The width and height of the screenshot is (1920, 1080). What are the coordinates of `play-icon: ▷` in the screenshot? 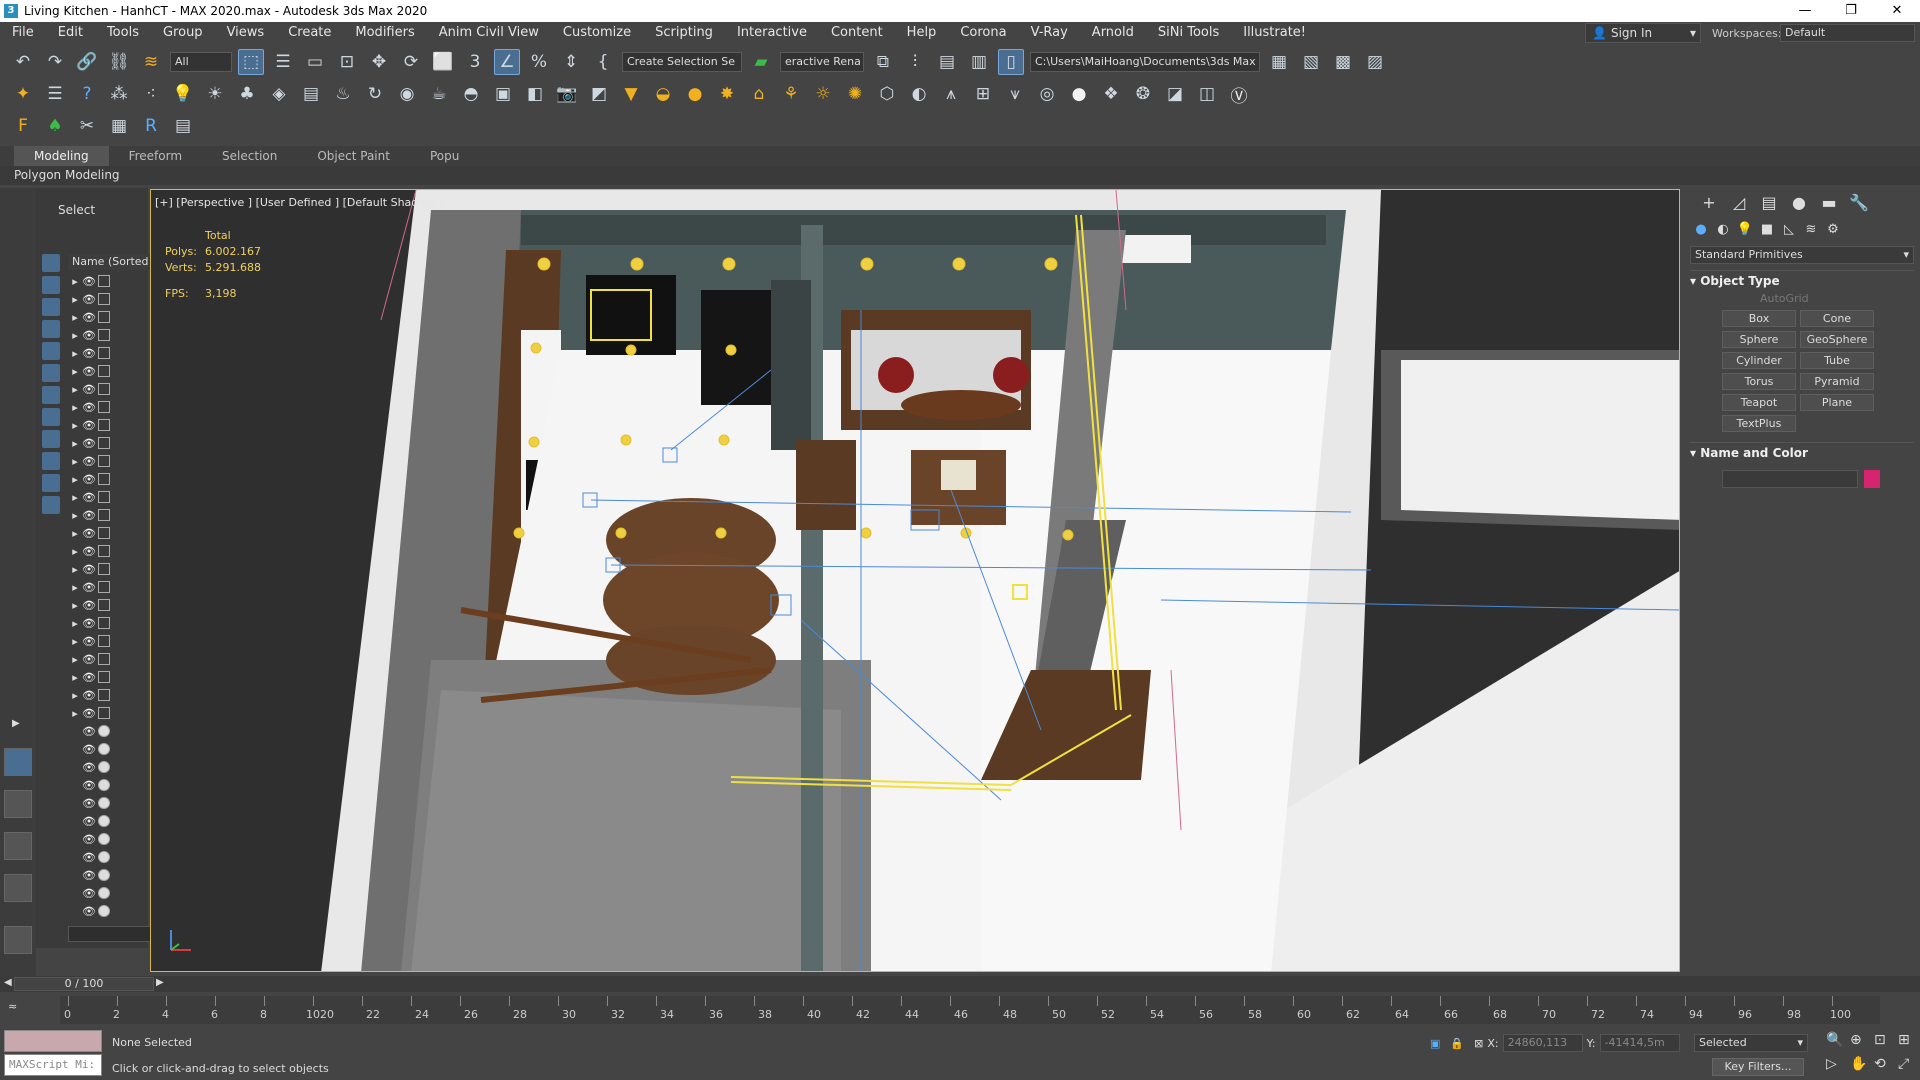 It's located at (1831, 1064).